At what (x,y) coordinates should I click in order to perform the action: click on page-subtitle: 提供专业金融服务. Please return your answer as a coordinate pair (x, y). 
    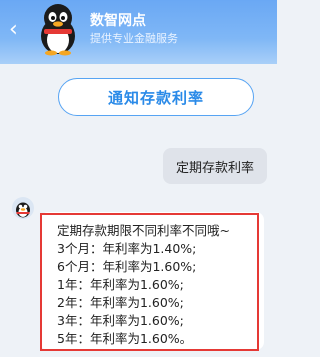
    Looking at the image, I should click on (134, 38).